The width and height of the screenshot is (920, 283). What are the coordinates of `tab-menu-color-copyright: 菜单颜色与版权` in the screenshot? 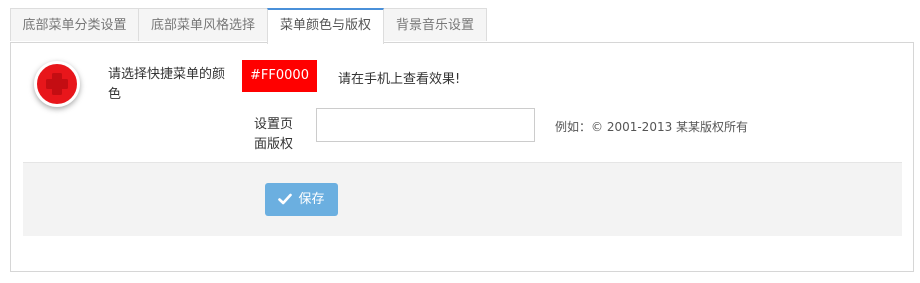 It's located at (325, 26).